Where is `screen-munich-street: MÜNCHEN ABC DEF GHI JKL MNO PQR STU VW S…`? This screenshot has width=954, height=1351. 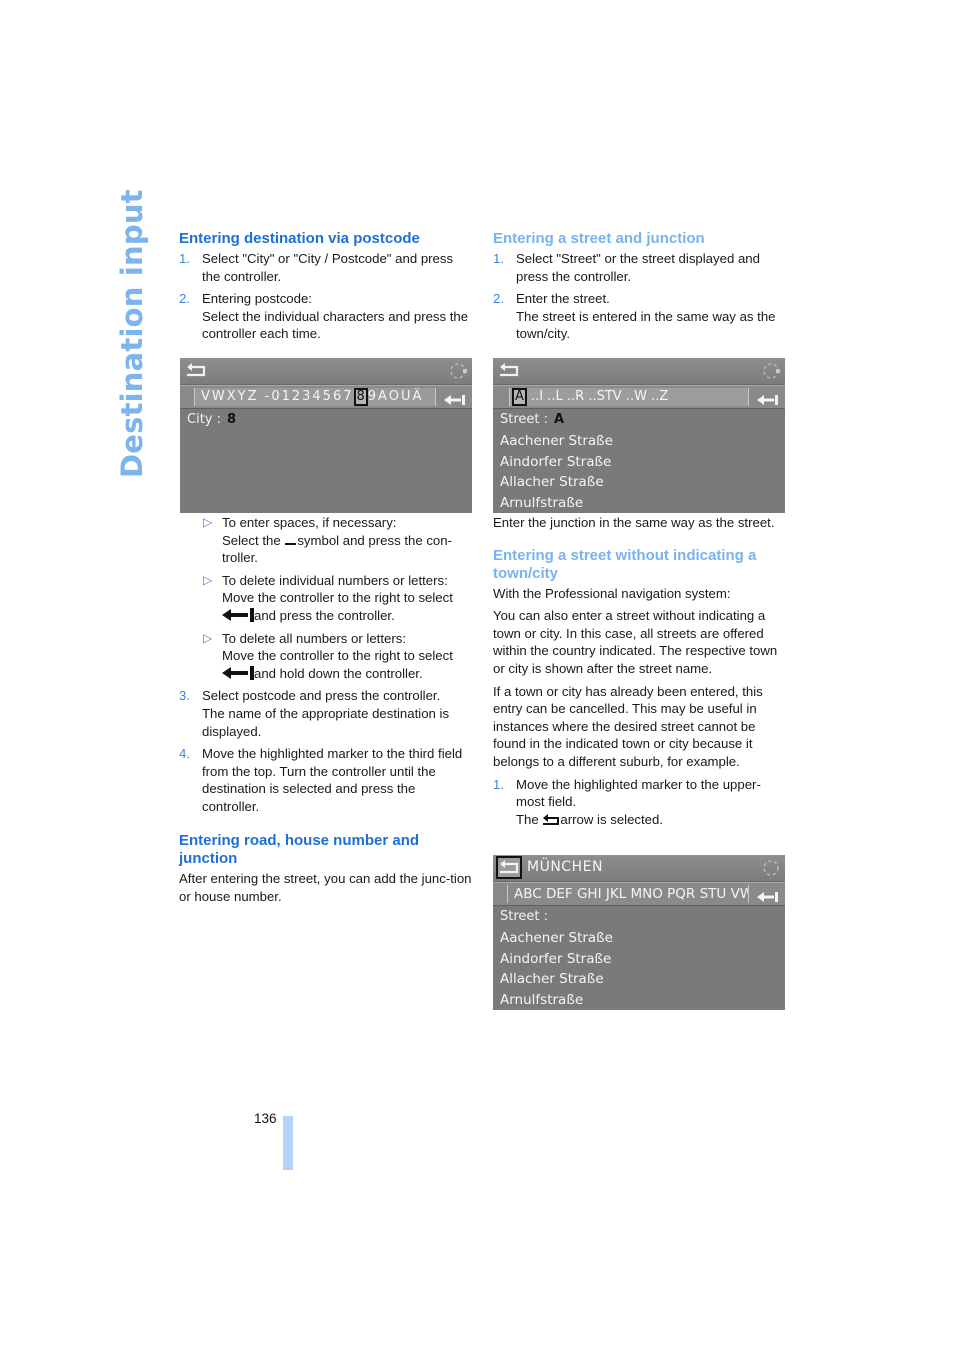
screen-munich-street: MÜNCHEN ABC DEF GHI JKL MNO PQR STU VW S… is located at coordinates (639, 932).